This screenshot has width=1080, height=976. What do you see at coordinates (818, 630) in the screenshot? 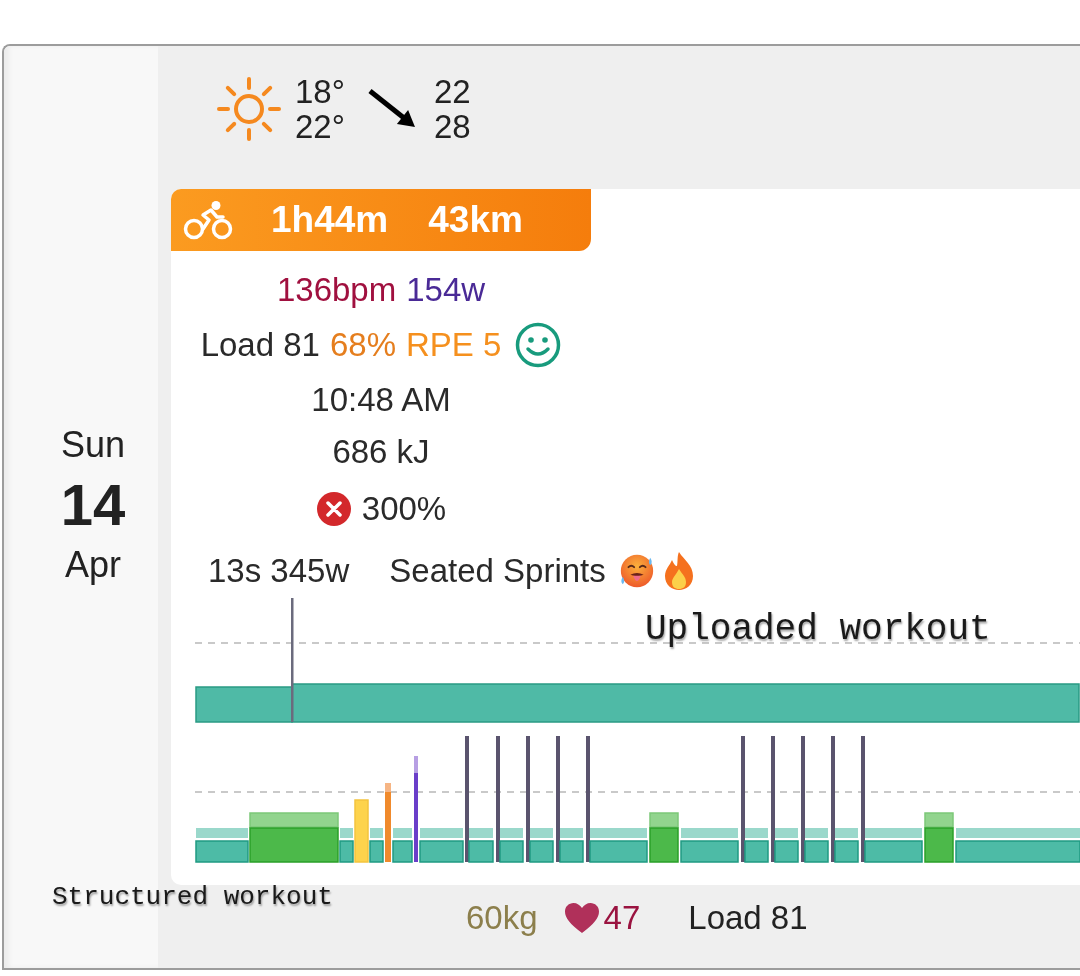
I see `handwritten-note: Uploaded workout` at bounding box center [818, 630].